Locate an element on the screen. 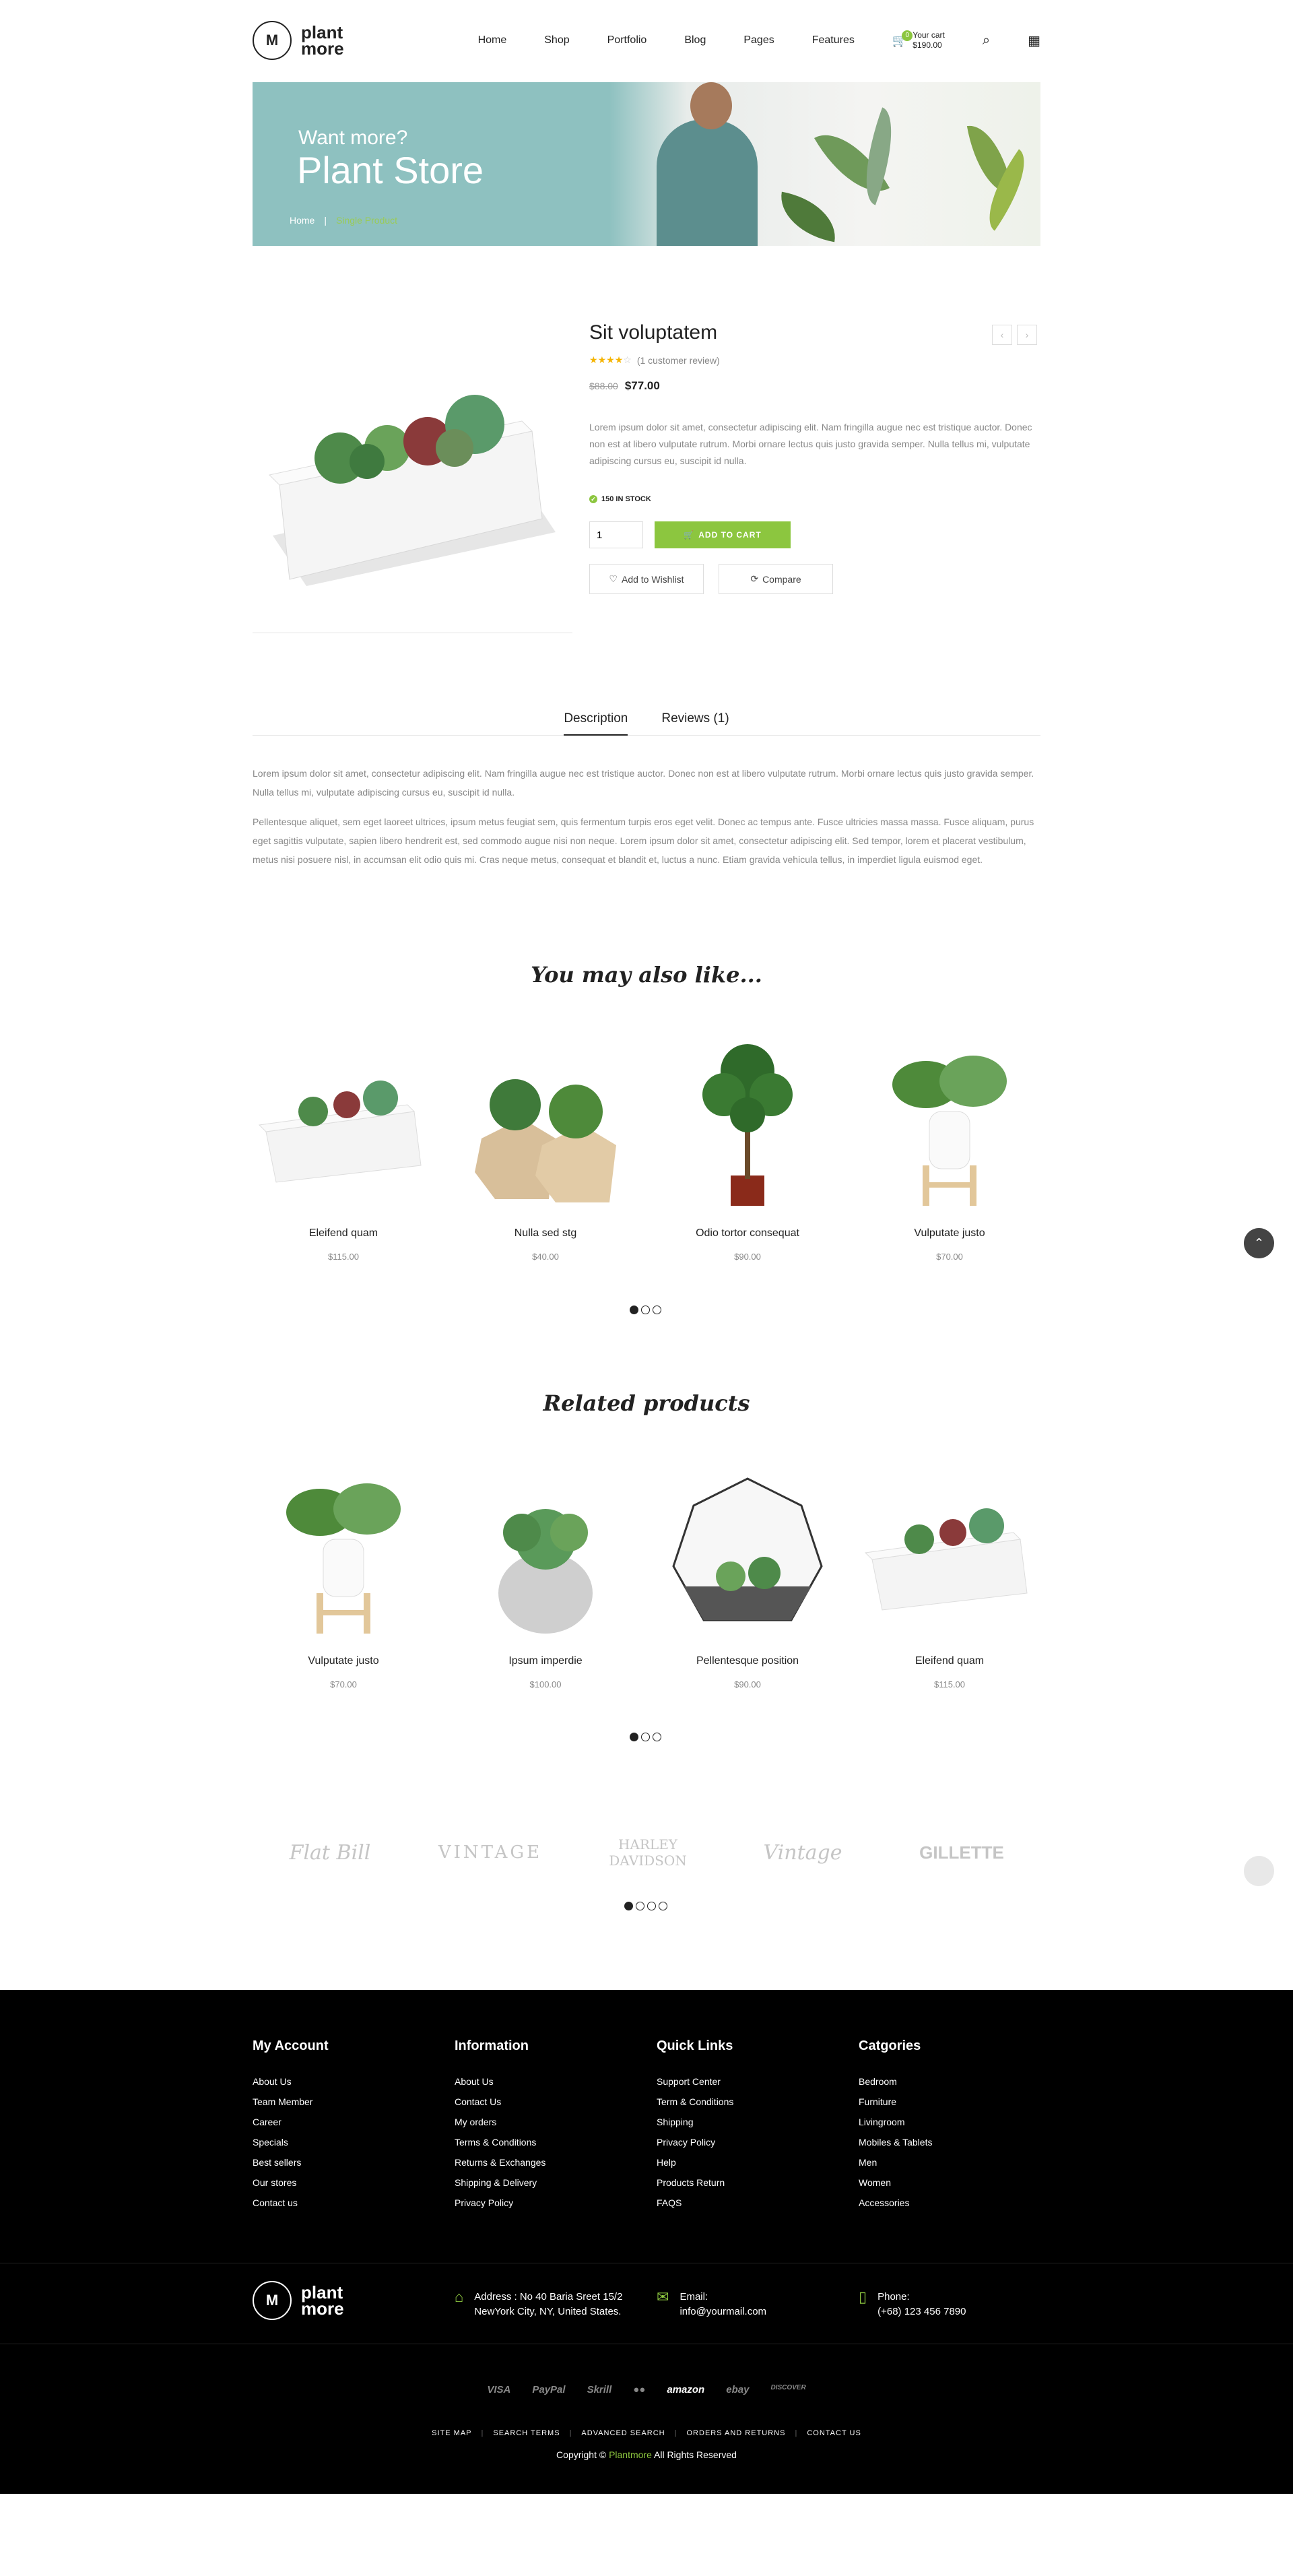 Image resolution: width=1293 pixels, height=2576 pixels. footer-link: Products Return is located at coordinates (745, 2182).